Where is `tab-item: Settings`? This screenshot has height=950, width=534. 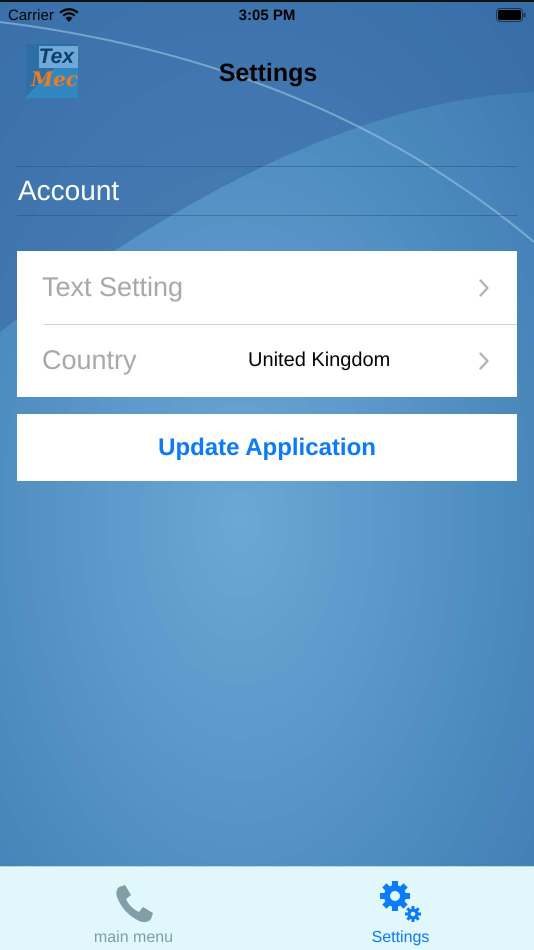 tab-item: Settings is located at coordinates (400, 908).